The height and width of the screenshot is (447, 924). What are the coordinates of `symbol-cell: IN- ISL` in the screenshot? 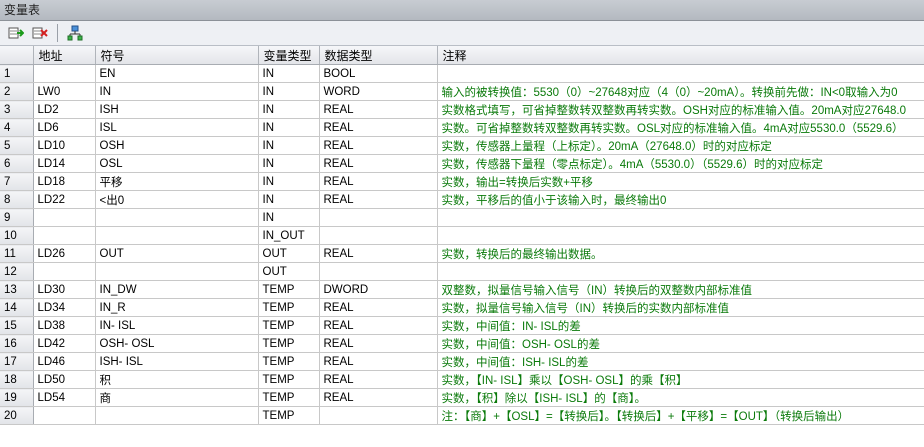 It's located at (177, 325).